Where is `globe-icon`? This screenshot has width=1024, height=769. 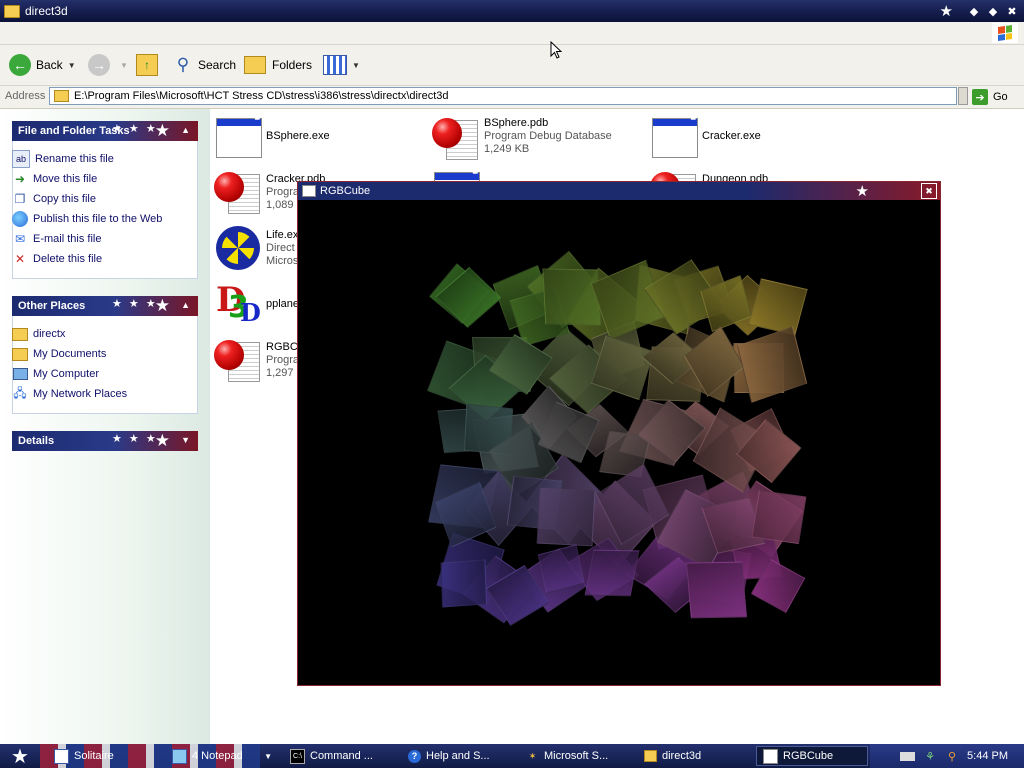
globe-icon is located at coordinates (20, 219).